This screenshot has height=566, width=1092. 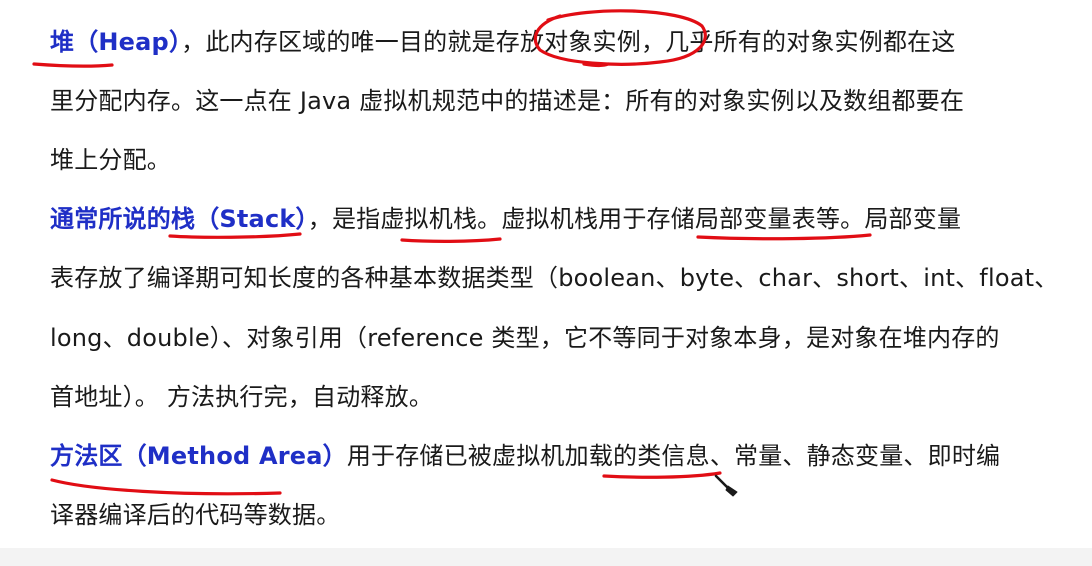 What do you see at coordinates (550, 397) in the screenshot?
I see `stack-paragraph-line-4: 首地址）。 方法执行完，自动释放。` at bounding box center [550, 397].